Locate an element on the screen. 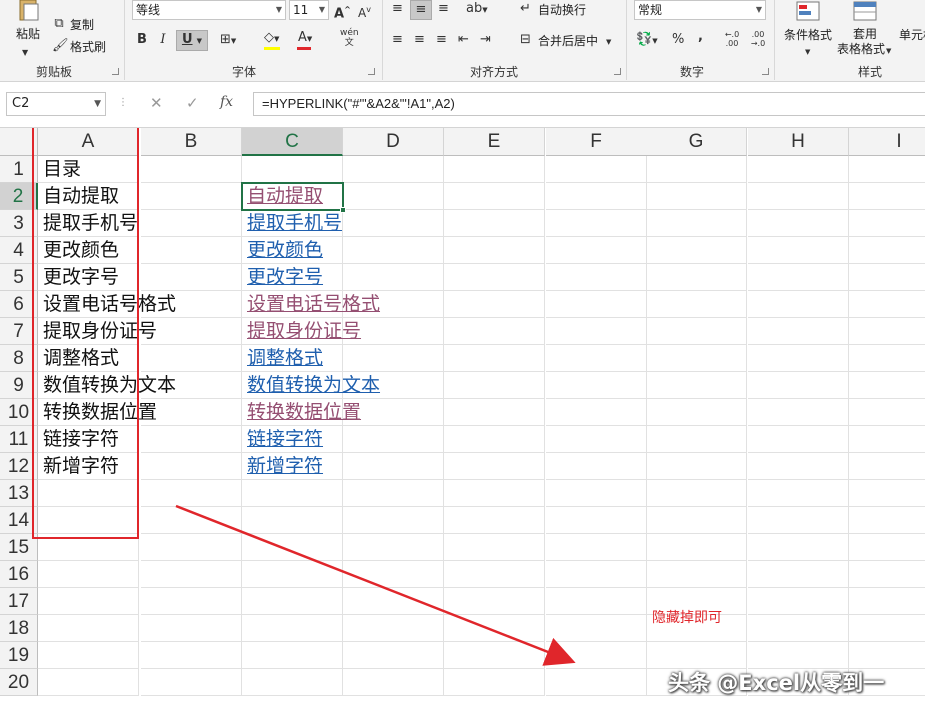  align-left-icon: ≡ is located at coordinates (397, 40).